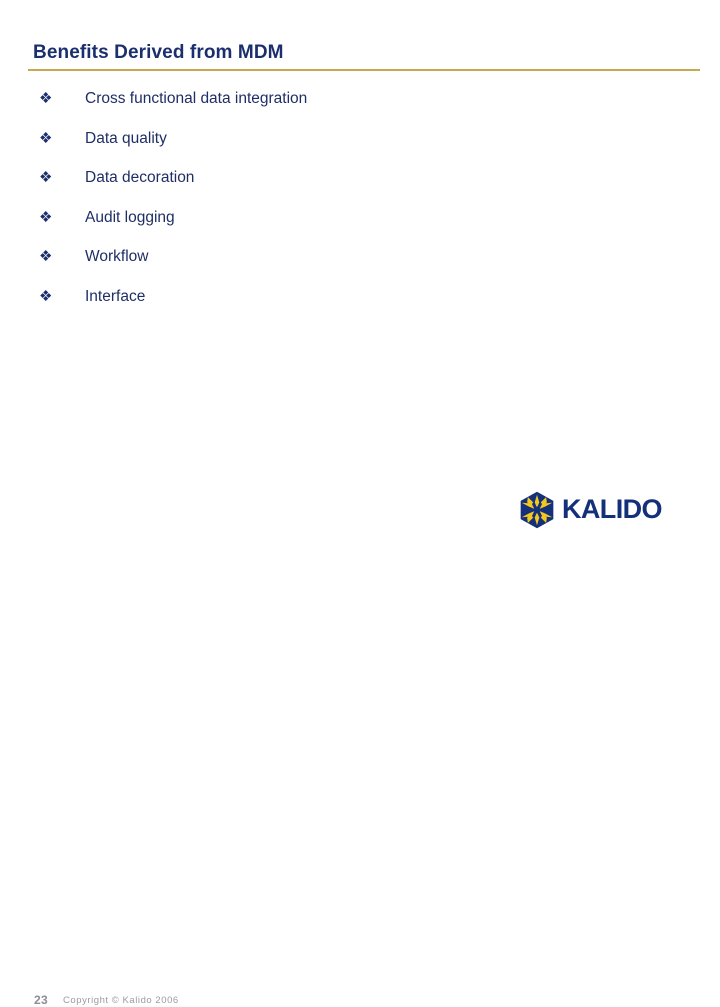 The image size is (720, 1007). What do you see at coordinates (360, 187) in the screenshot?
I see `list-item: ❖ Data decoration` at bounding box center [360, 187].